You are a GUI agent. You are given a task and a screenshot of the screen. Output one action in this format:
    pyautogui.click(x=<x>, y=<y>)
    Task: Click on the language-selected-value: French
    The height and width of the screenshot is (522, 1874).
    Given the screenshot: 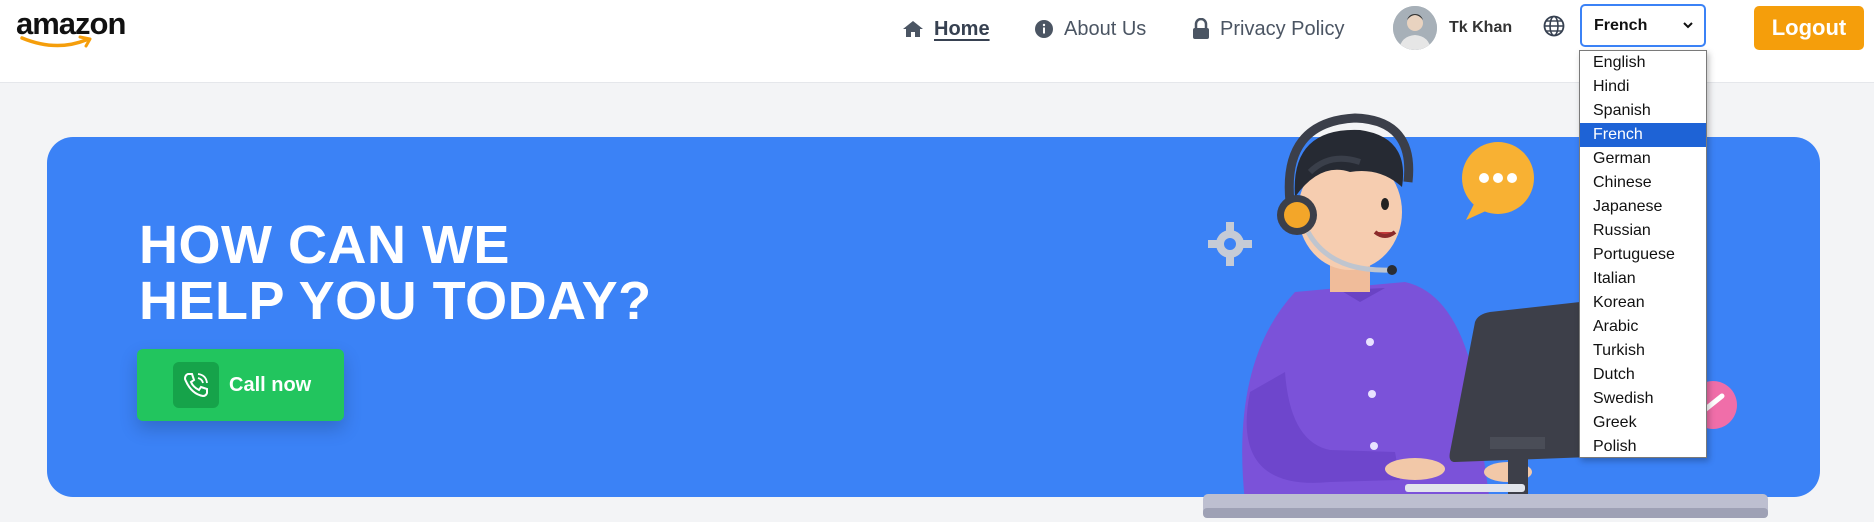 What is the action you would take?
    pyautogui.click(x=1621, y=25)
    